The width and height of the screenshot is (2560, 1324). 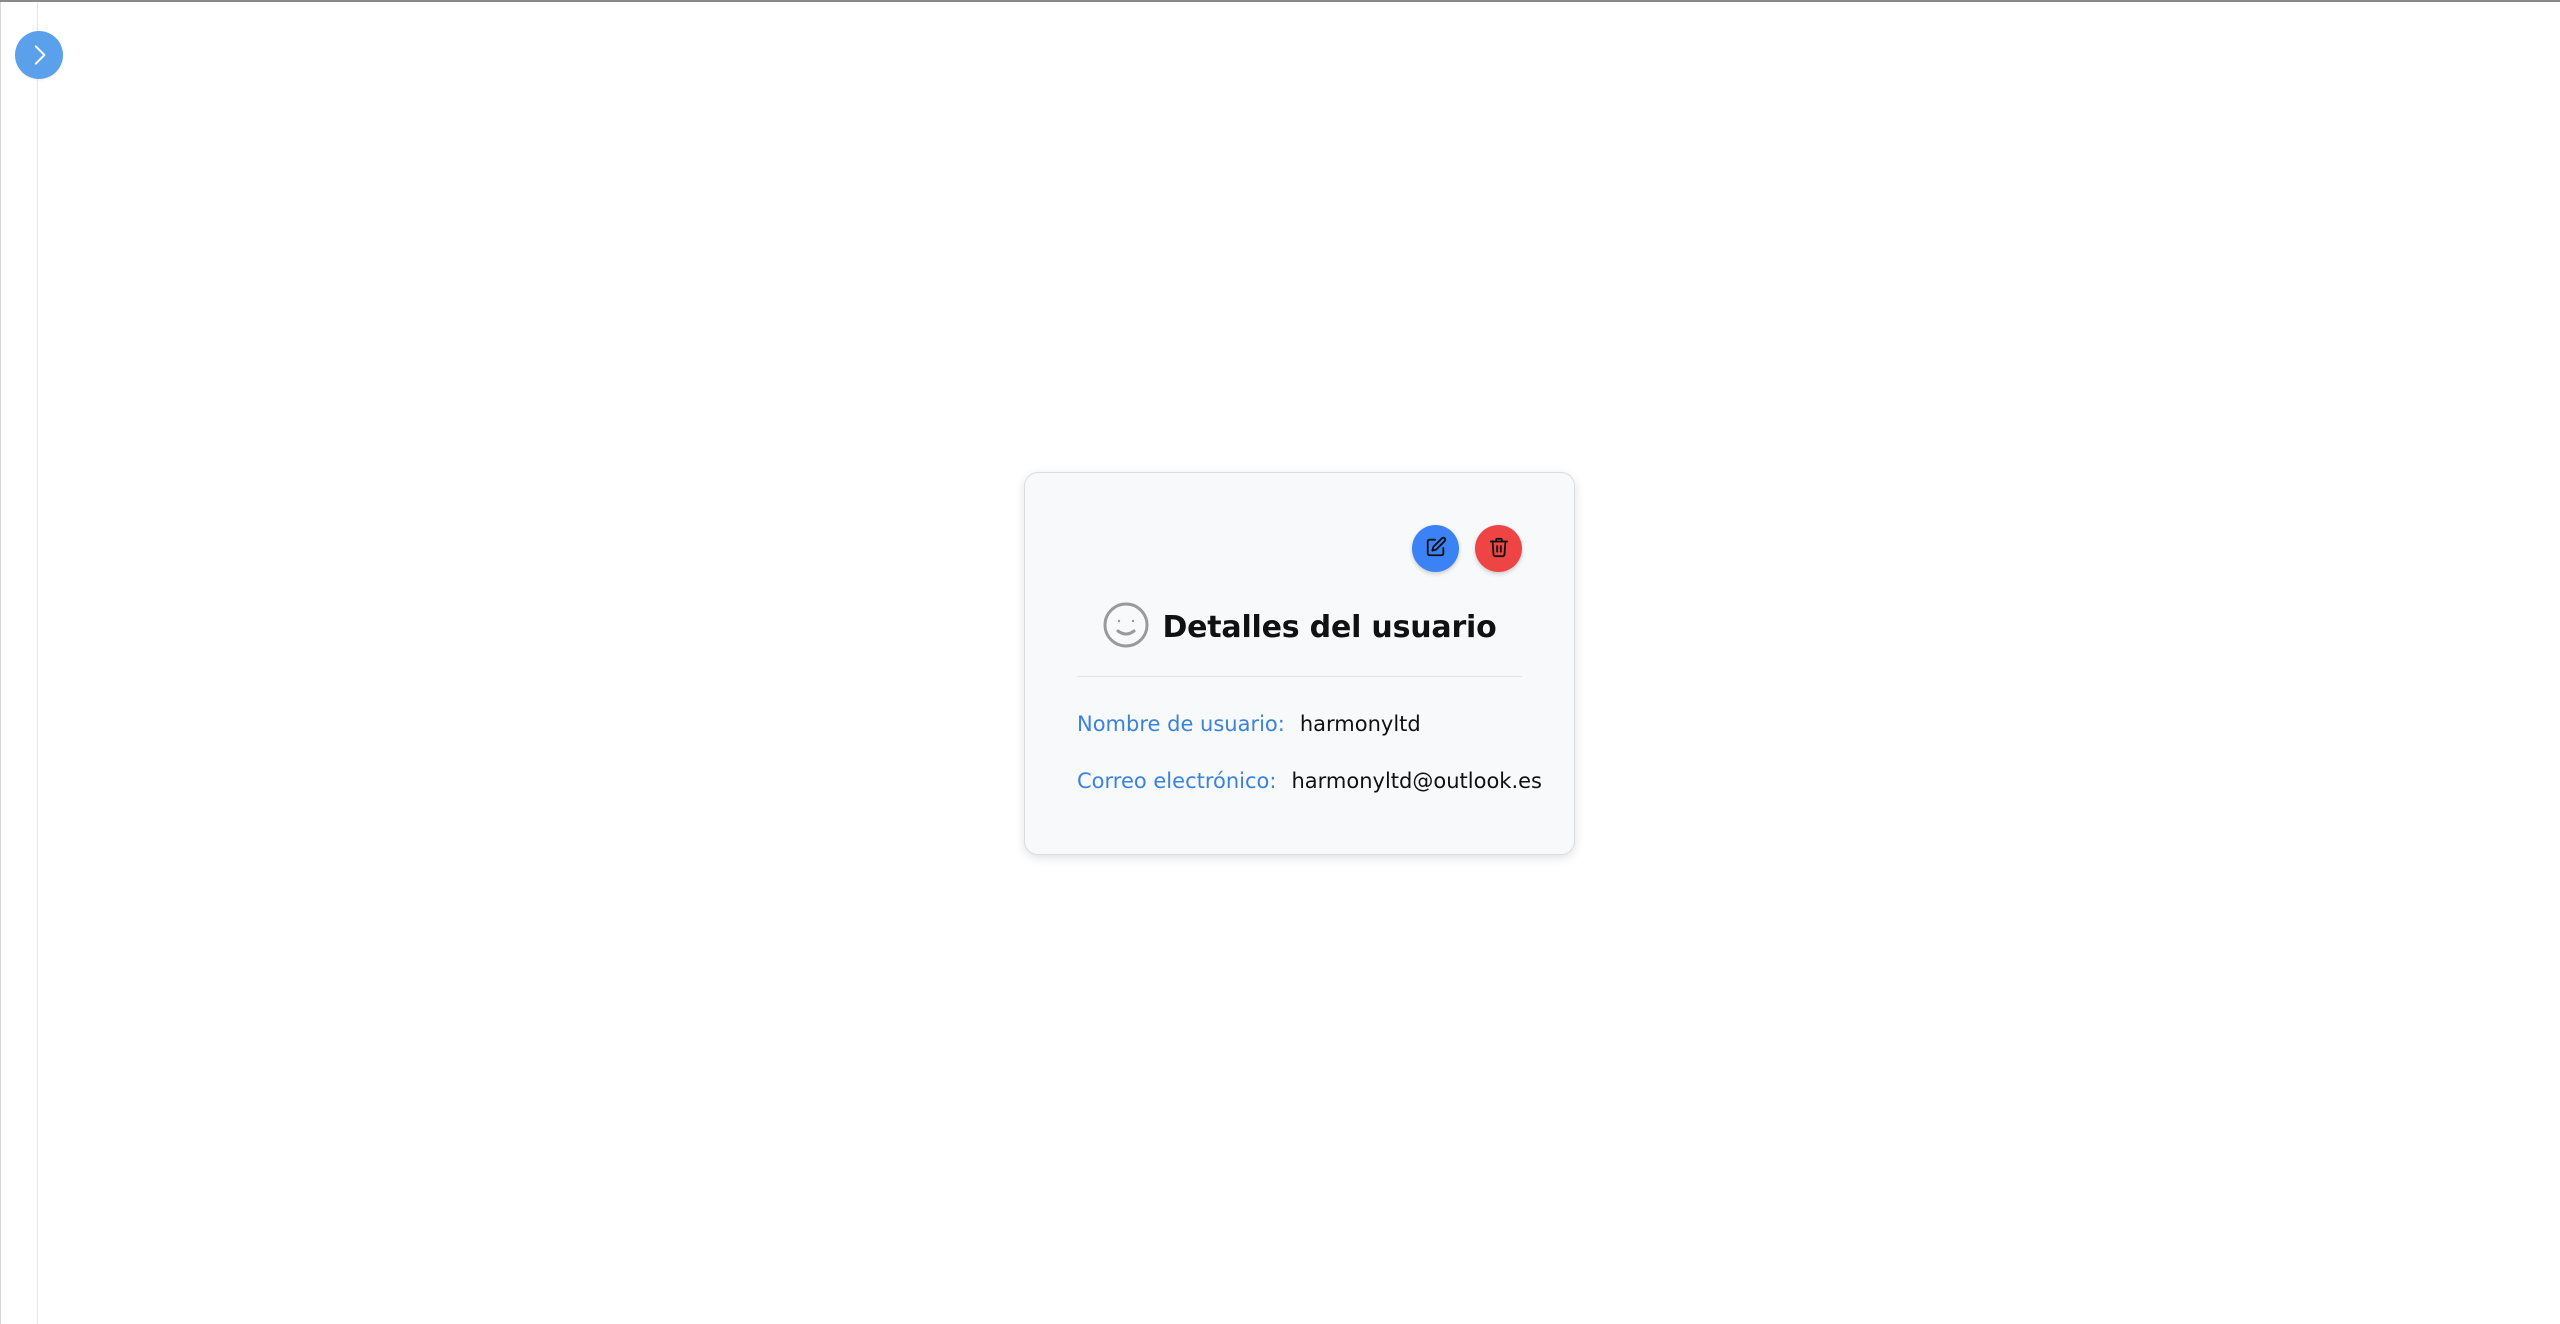 I want to click on username-value: harmonyltd, so click(x=1360, y=724).